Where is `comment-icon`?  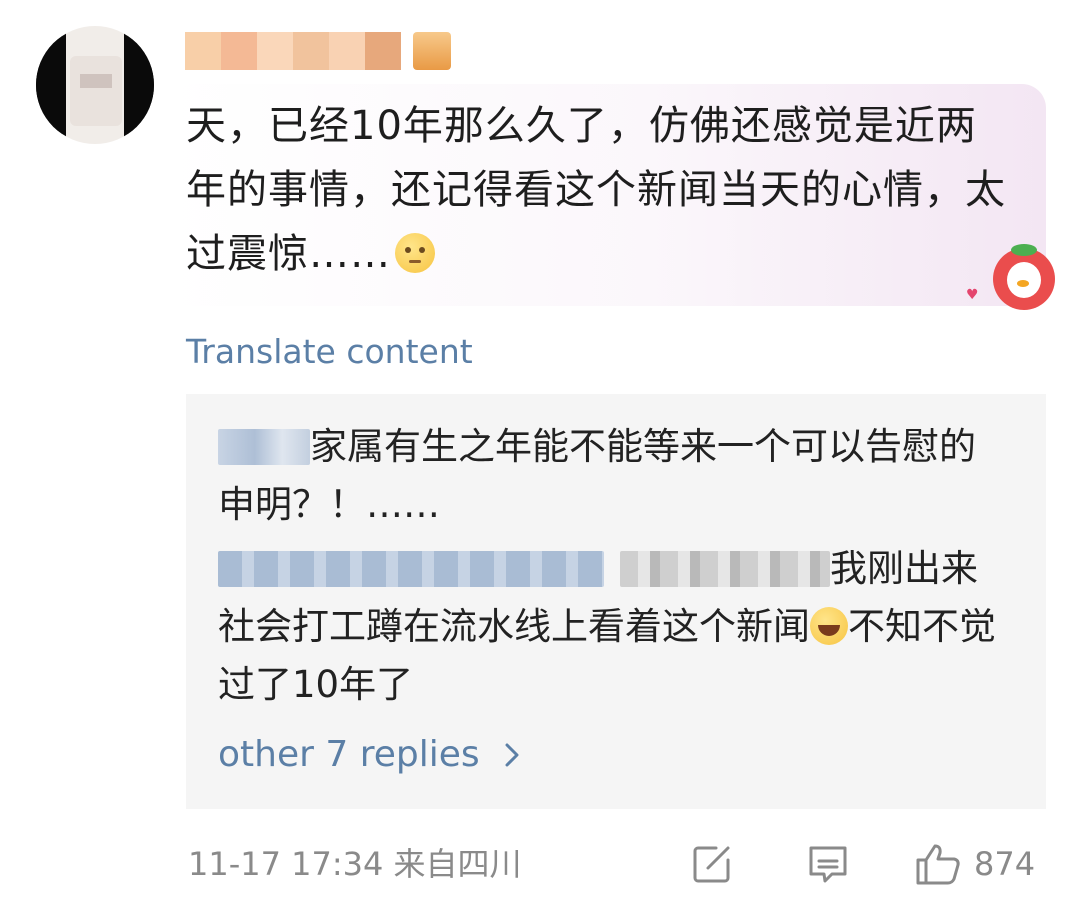 comment-icon is located at coordinates (828, 864).